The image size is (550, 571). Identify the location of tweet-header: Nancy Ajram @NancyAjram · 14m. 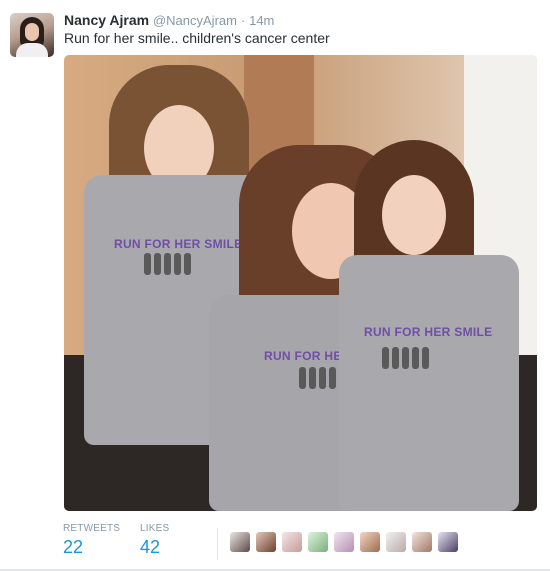
(169, 20).